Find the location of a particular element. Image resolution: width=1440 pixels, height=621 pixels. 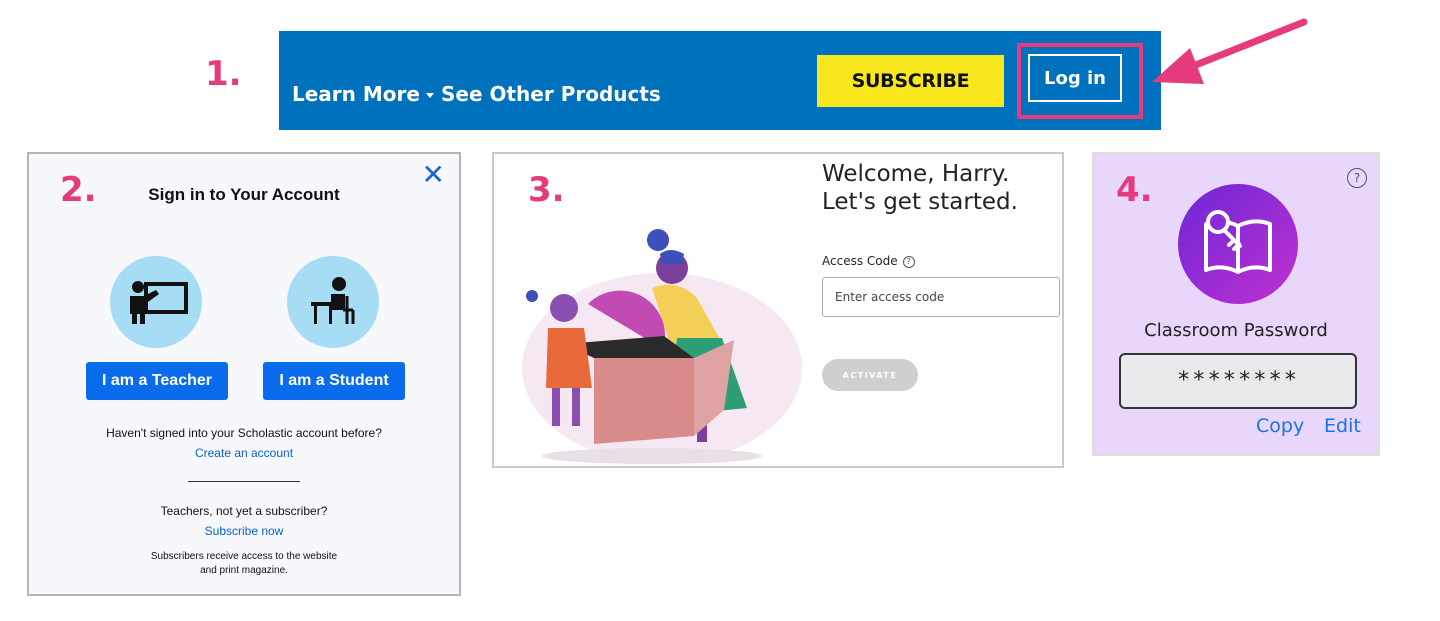

student-button: I am a Student is located at coordinates (334, 381).